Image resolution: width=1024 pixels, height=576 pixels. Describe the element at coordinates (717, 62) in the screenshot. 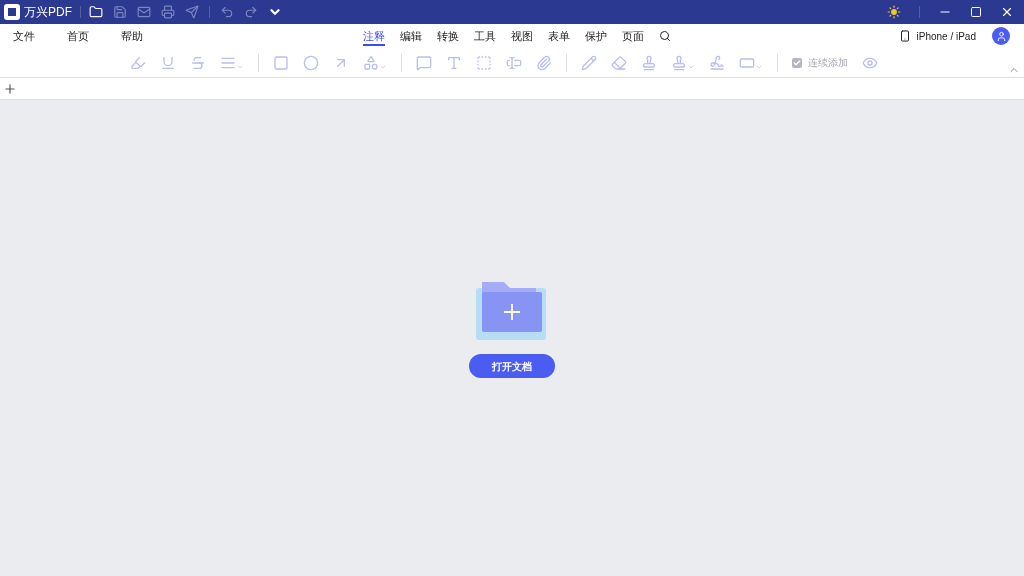

I see `signature-icon` at that location.